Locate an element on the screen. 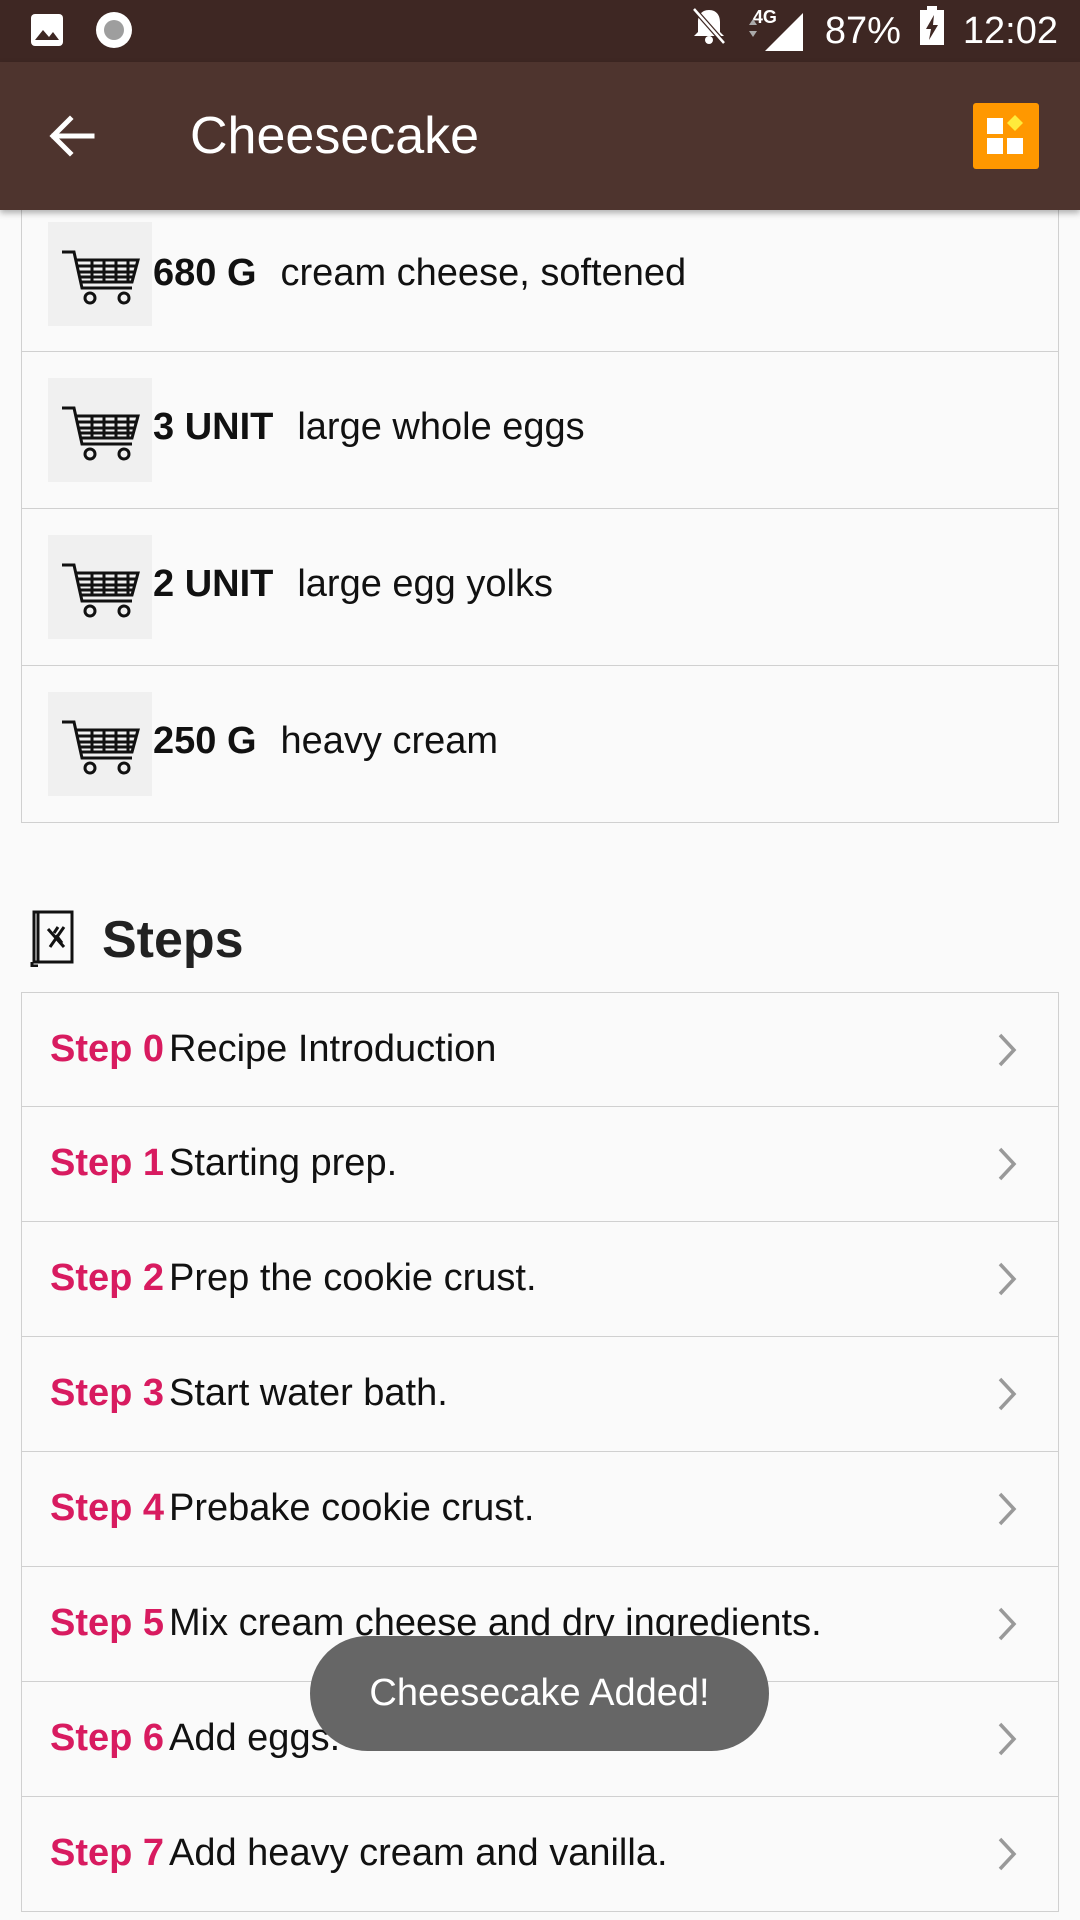  ingredient-row: 2 UNIT large egg yolks is located at coordinates (540, 587).